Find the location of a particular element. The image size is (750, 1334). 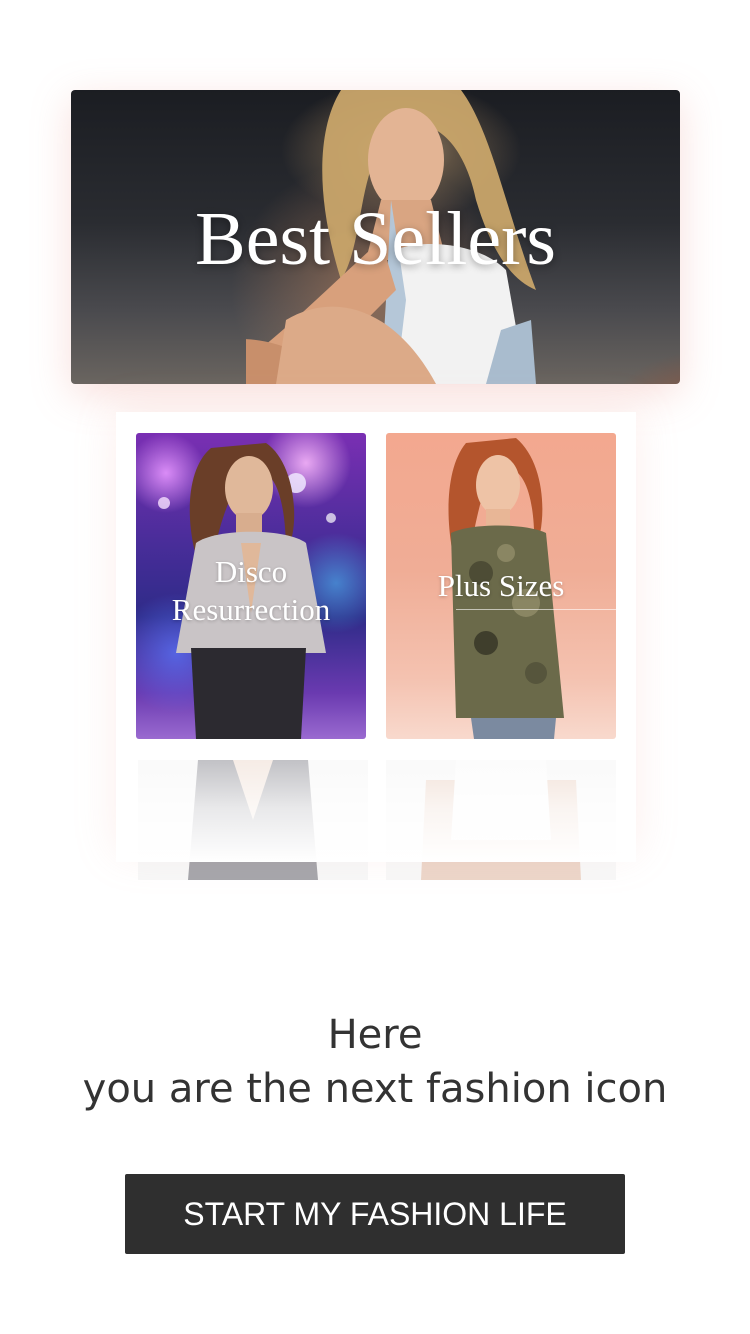

category-label-plus: Plus Sizes is located at coordinates (501, 586).